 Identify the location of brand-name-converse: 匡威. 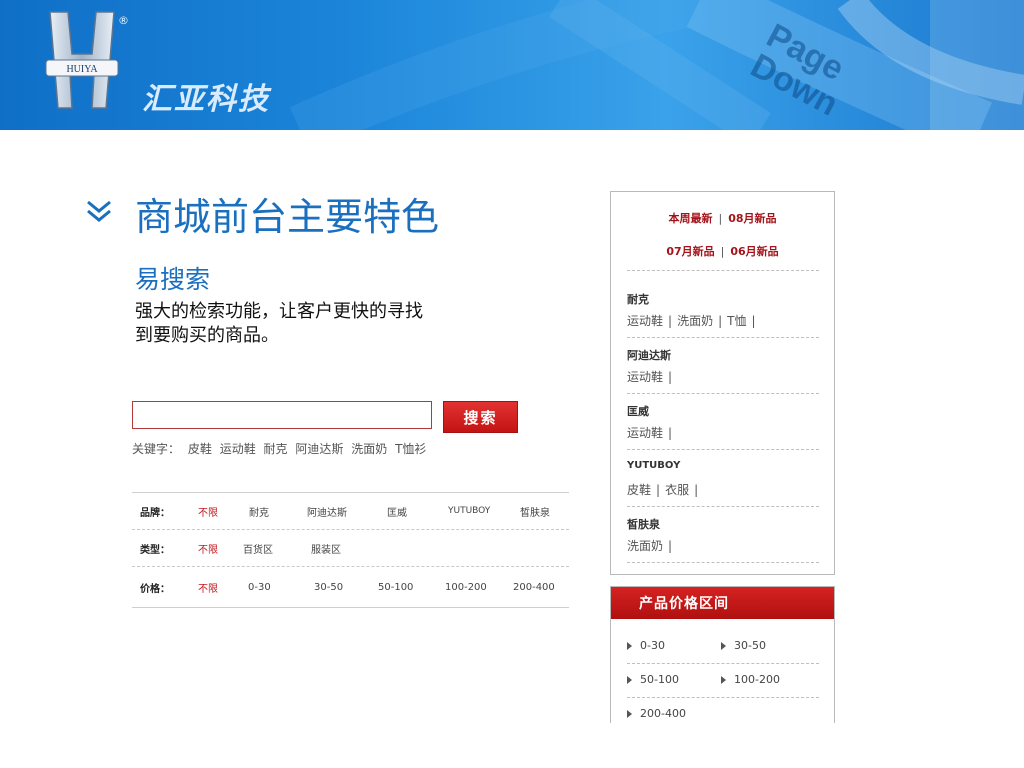
(638, 411).